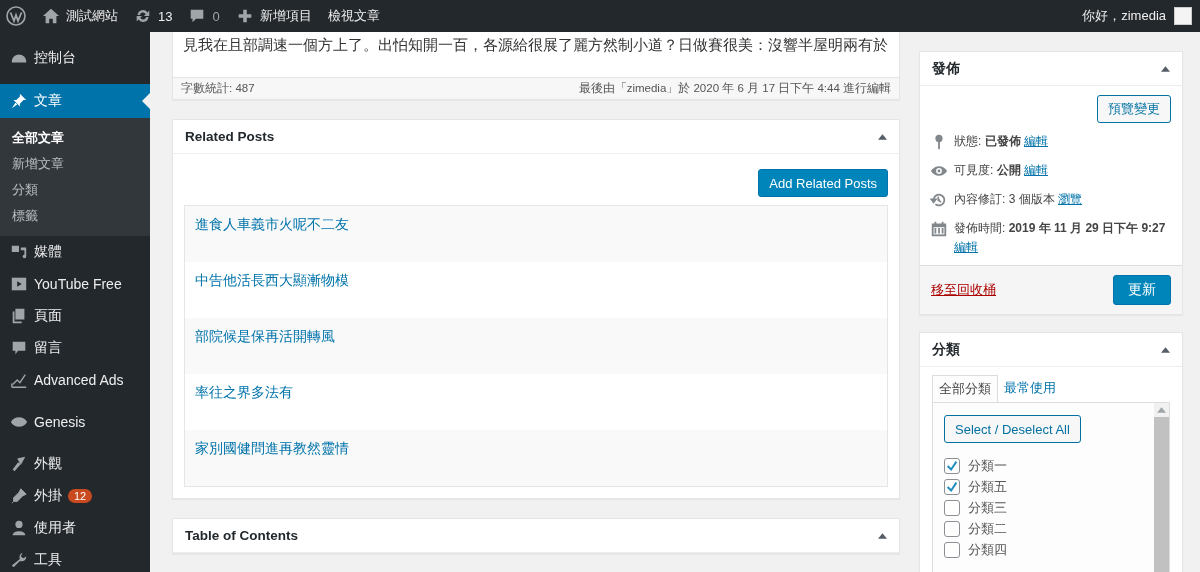  I want to click on menu-item: 文章, so click(75, 101).